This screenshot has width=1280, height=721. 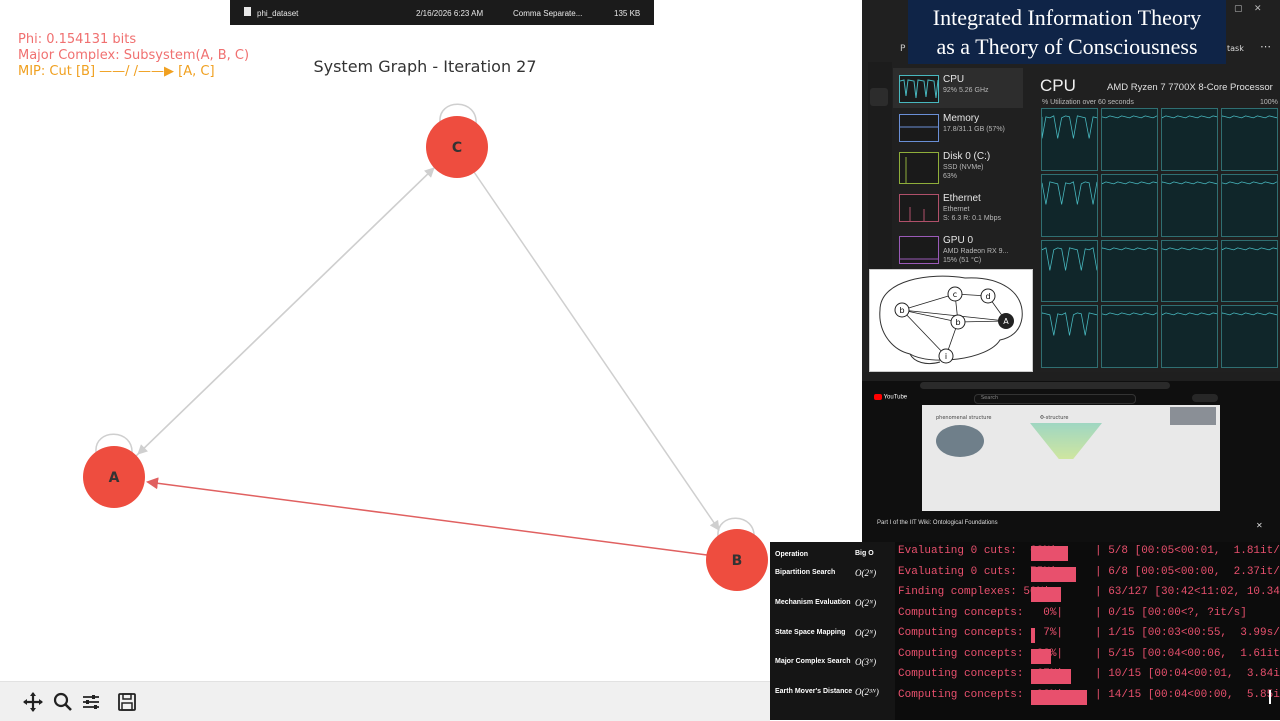 I want to click on tm-item-name: GPU 0, so click(x=958, y=240).